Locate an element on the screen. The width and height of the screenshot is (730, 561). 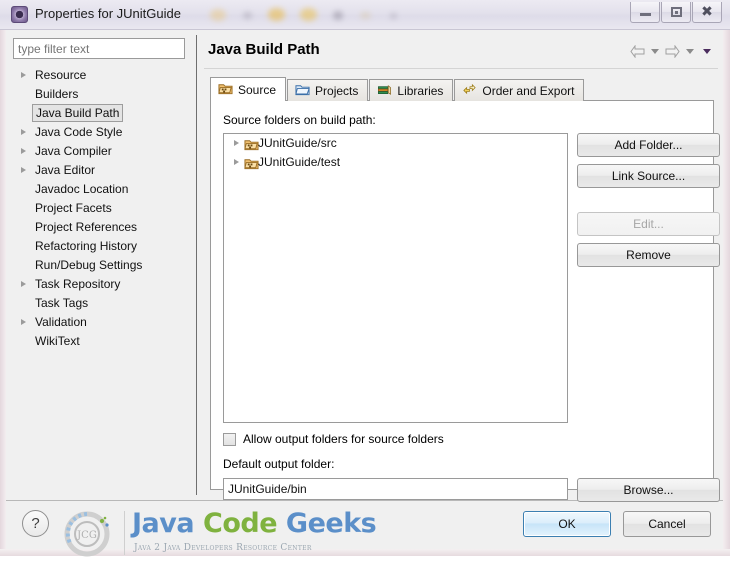
title-bar: Properties for JUnitGuide ✖ is located at coordinates (365, 15).